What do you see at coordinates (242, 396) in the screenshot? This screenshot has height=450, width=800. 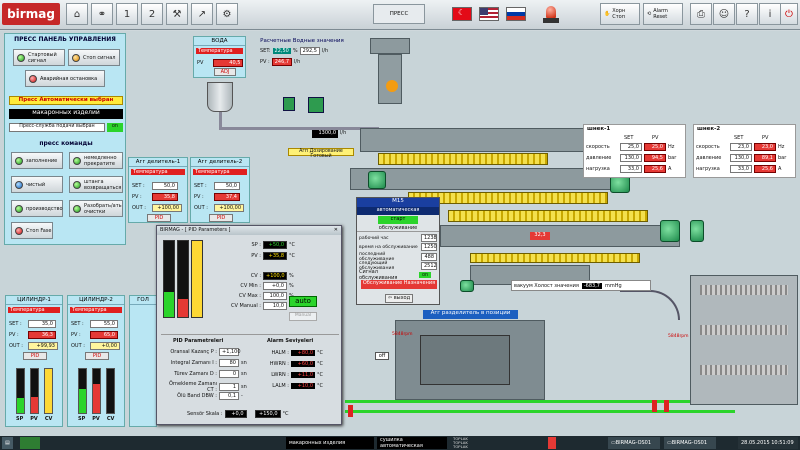 I see `pid-param-unit: -` at bounding box center [242, 396].